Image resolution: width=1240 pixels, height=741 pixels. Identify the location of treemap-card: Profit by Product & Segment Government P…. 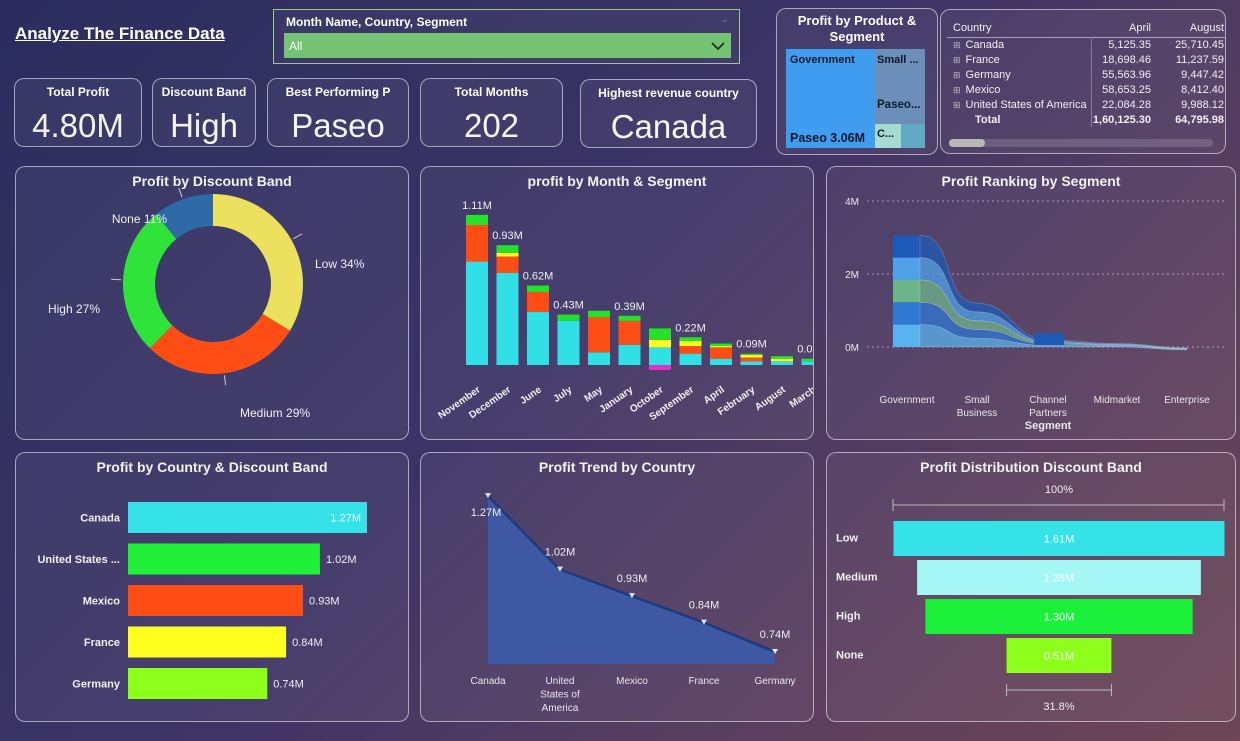
(857, 81).